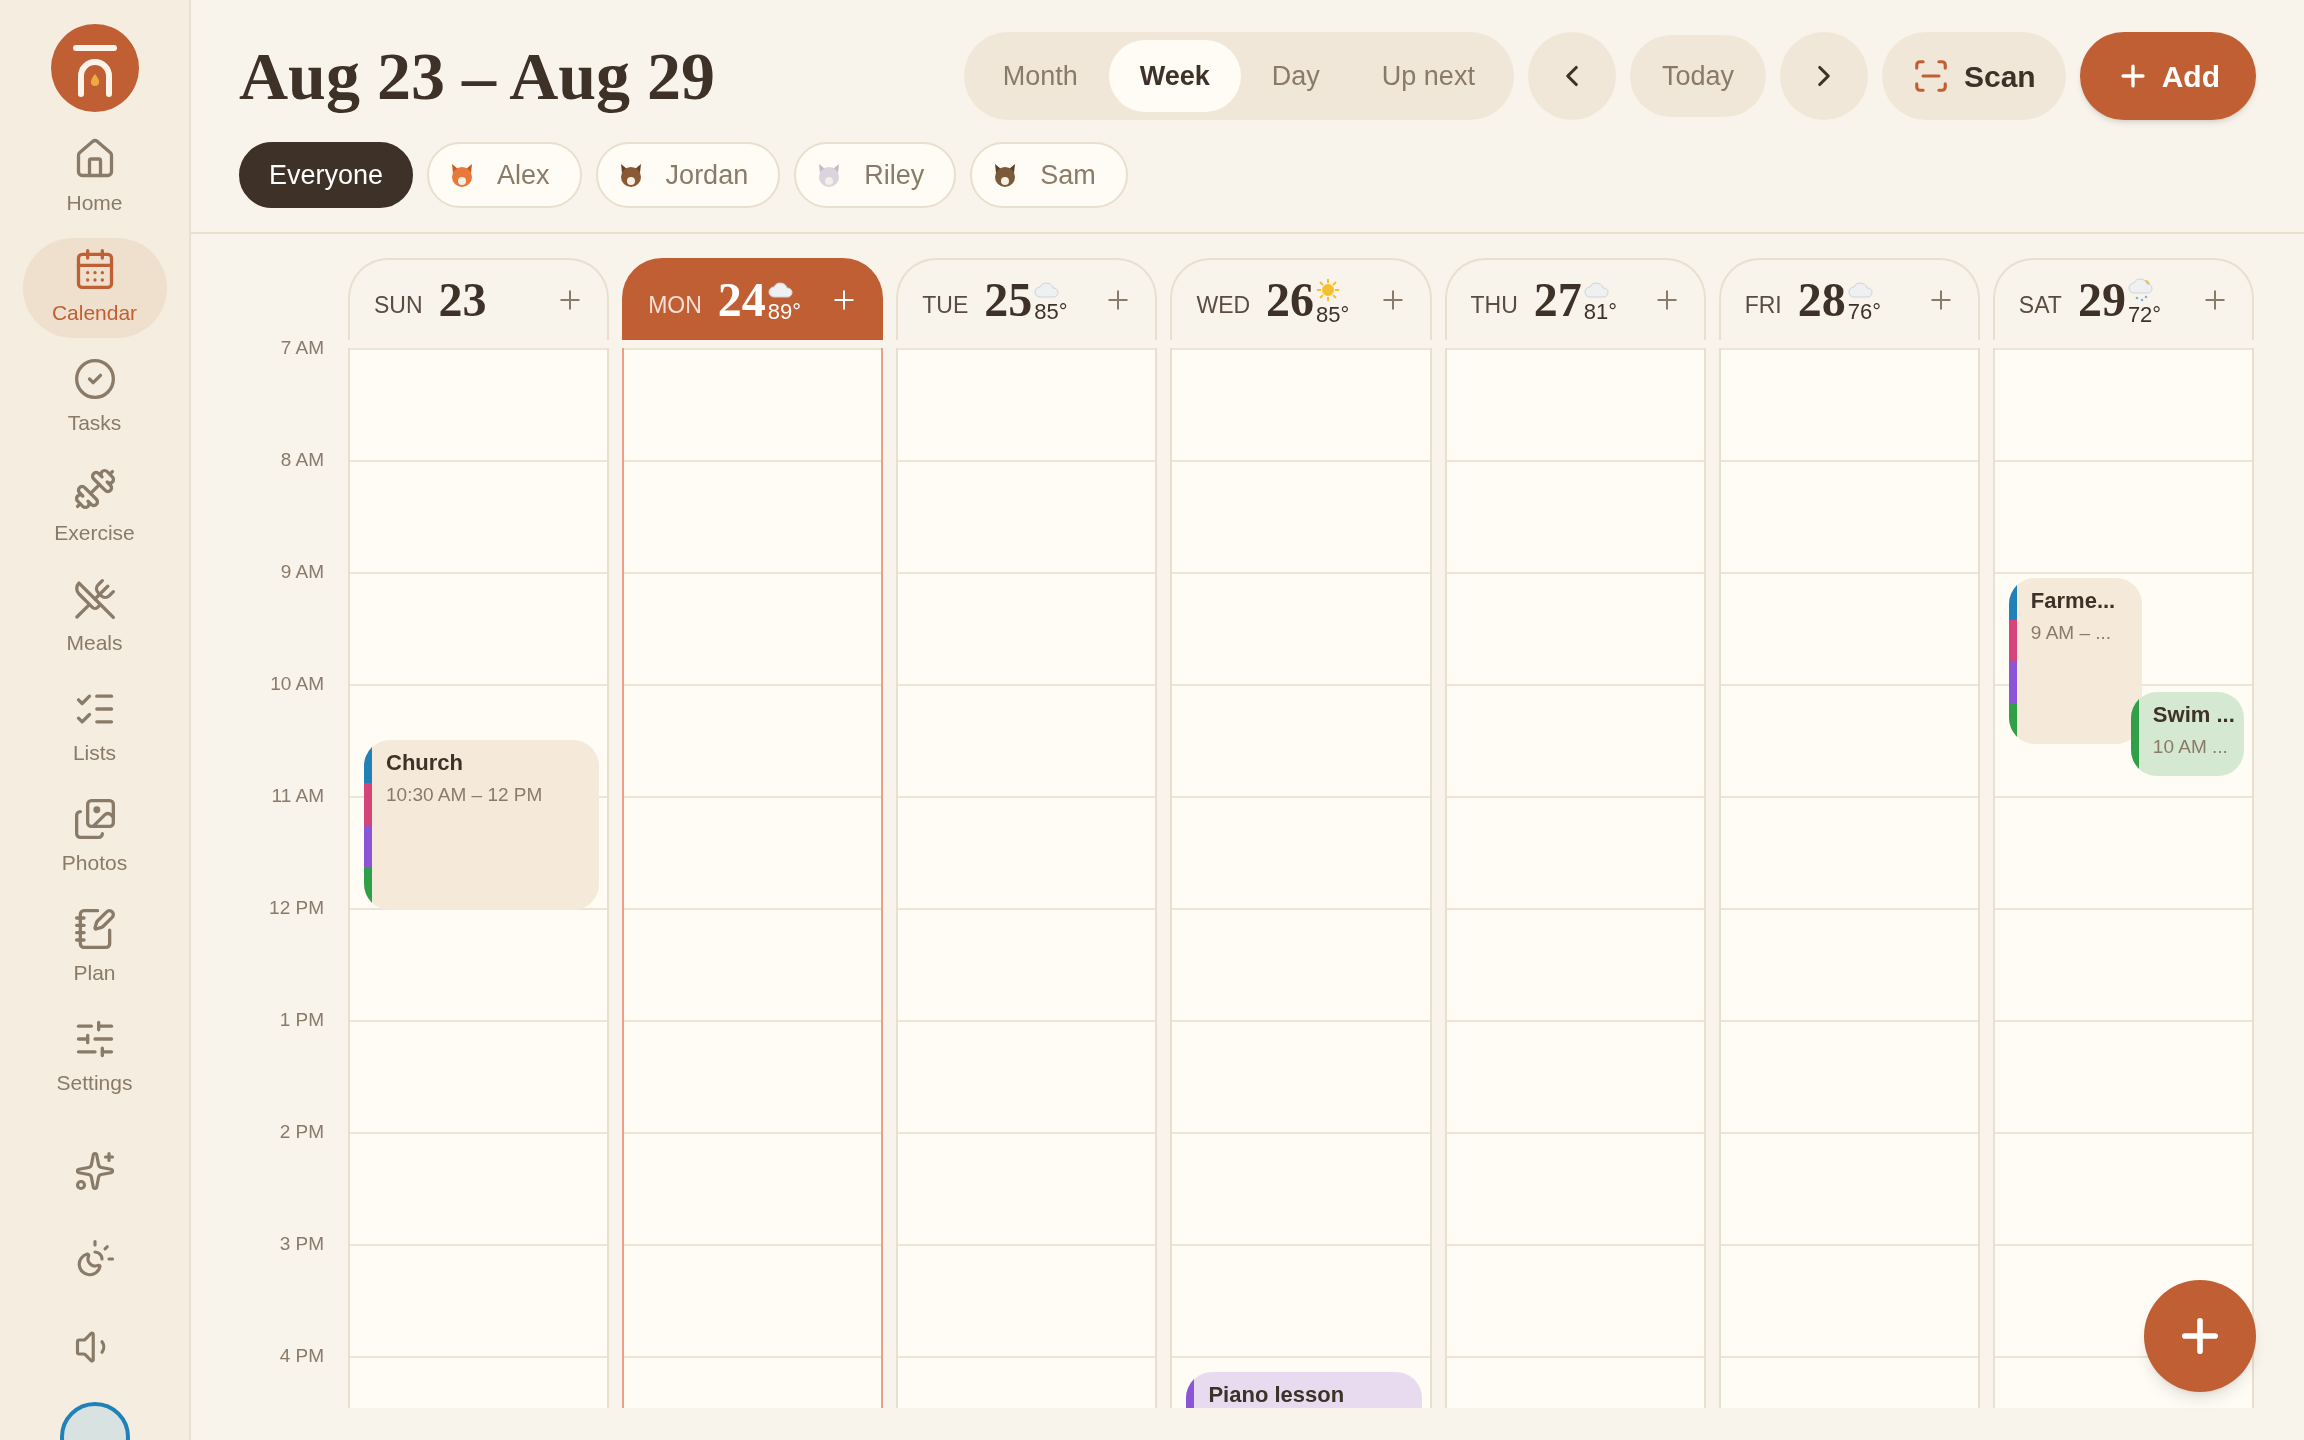 The height and width of the screenshot is (1440, 2304). What do you see at coordinates (1763, 305) in the screenshot?
I see `weekday-label: FRI` at bounding box center [1763, 305].